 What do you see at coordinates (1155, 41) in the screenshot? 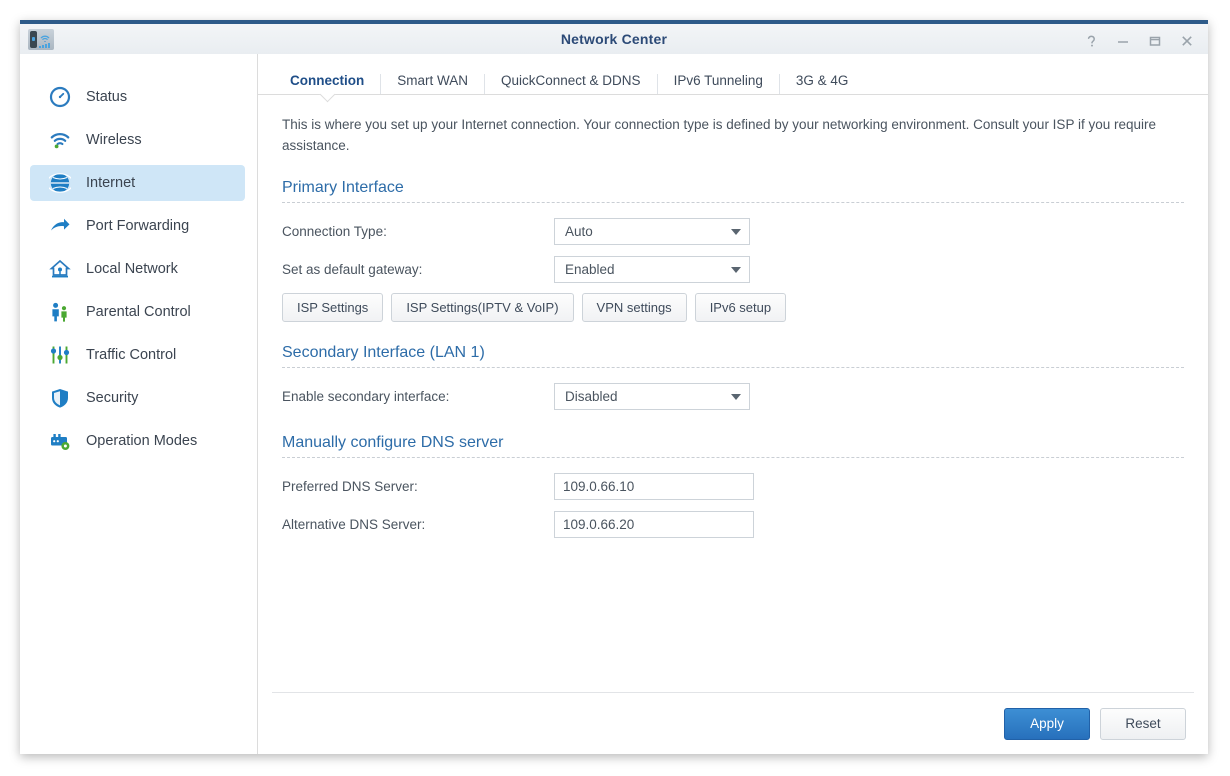
I see `maximize-button` at bounding box center [1155, 41].